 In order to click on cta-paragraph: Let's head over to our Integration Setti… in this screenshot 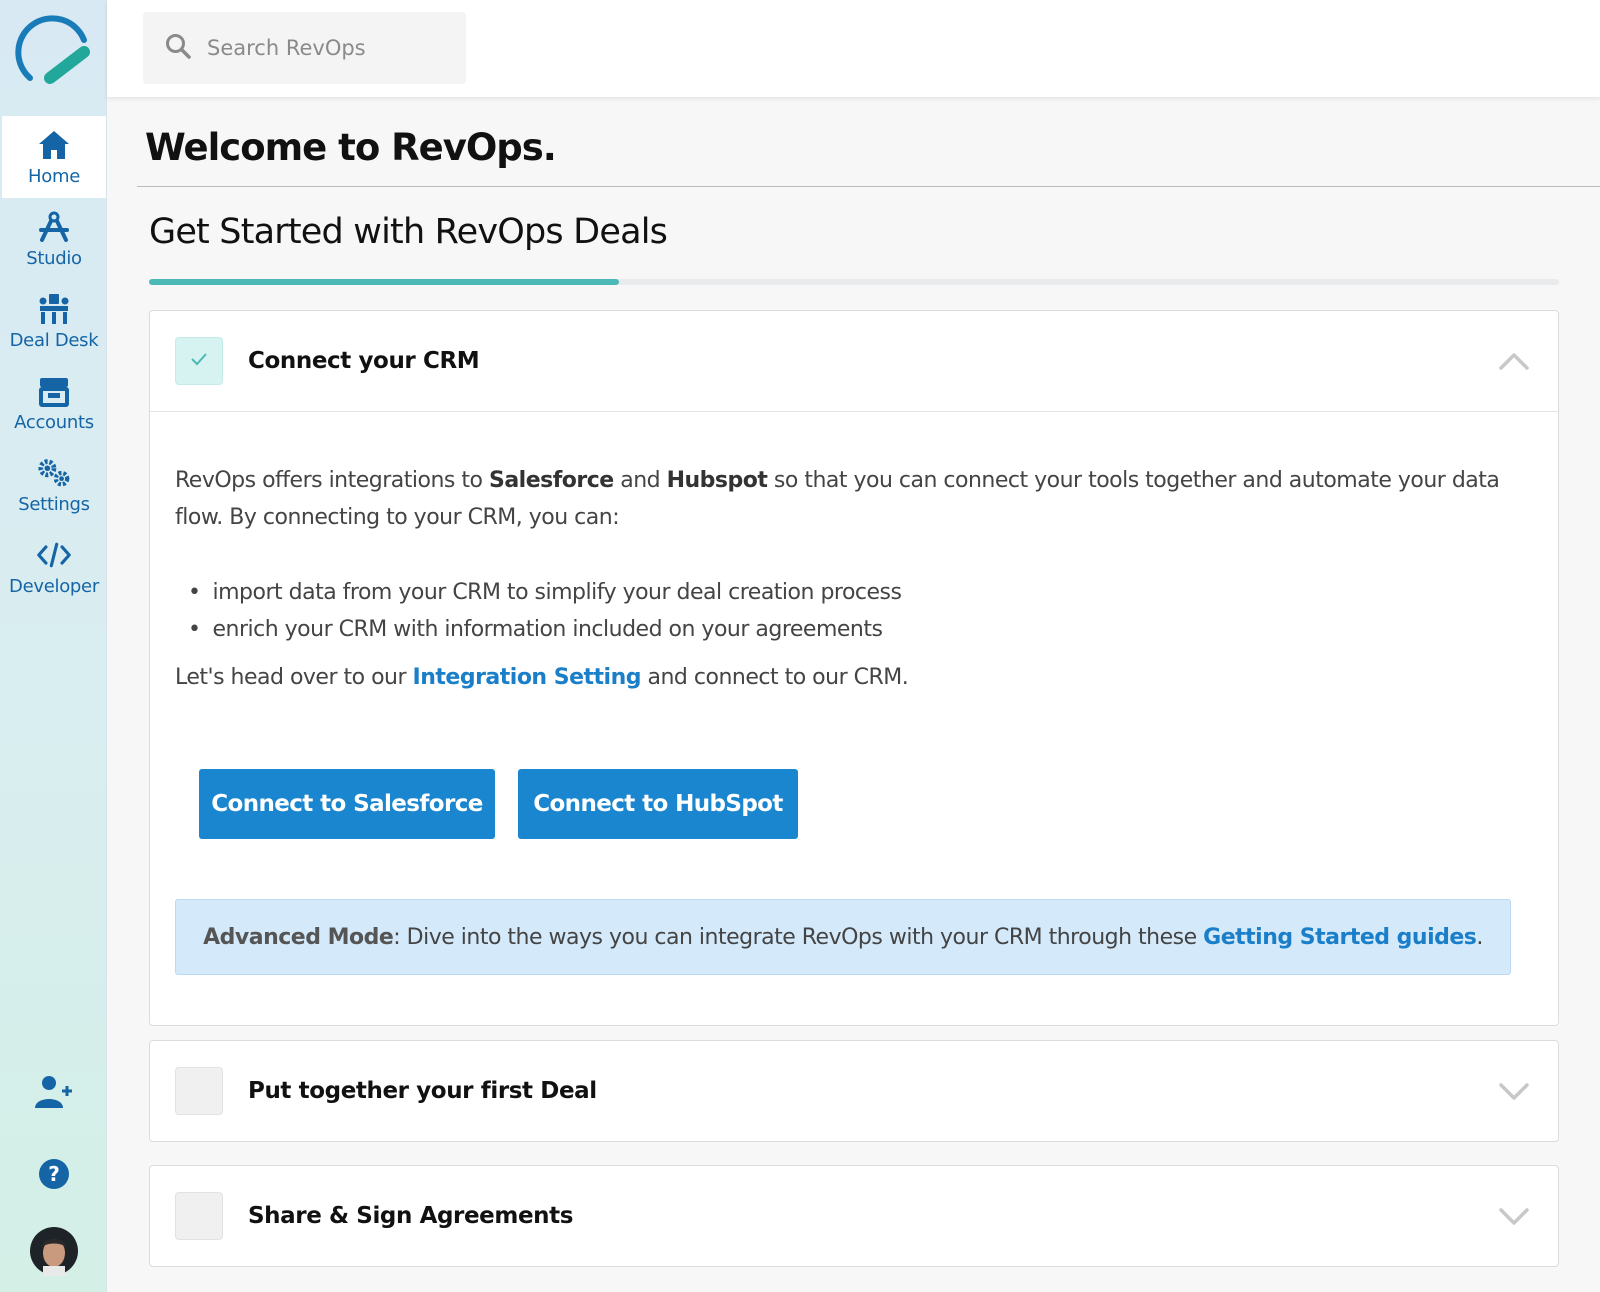, I will do `click(542, 677)`.